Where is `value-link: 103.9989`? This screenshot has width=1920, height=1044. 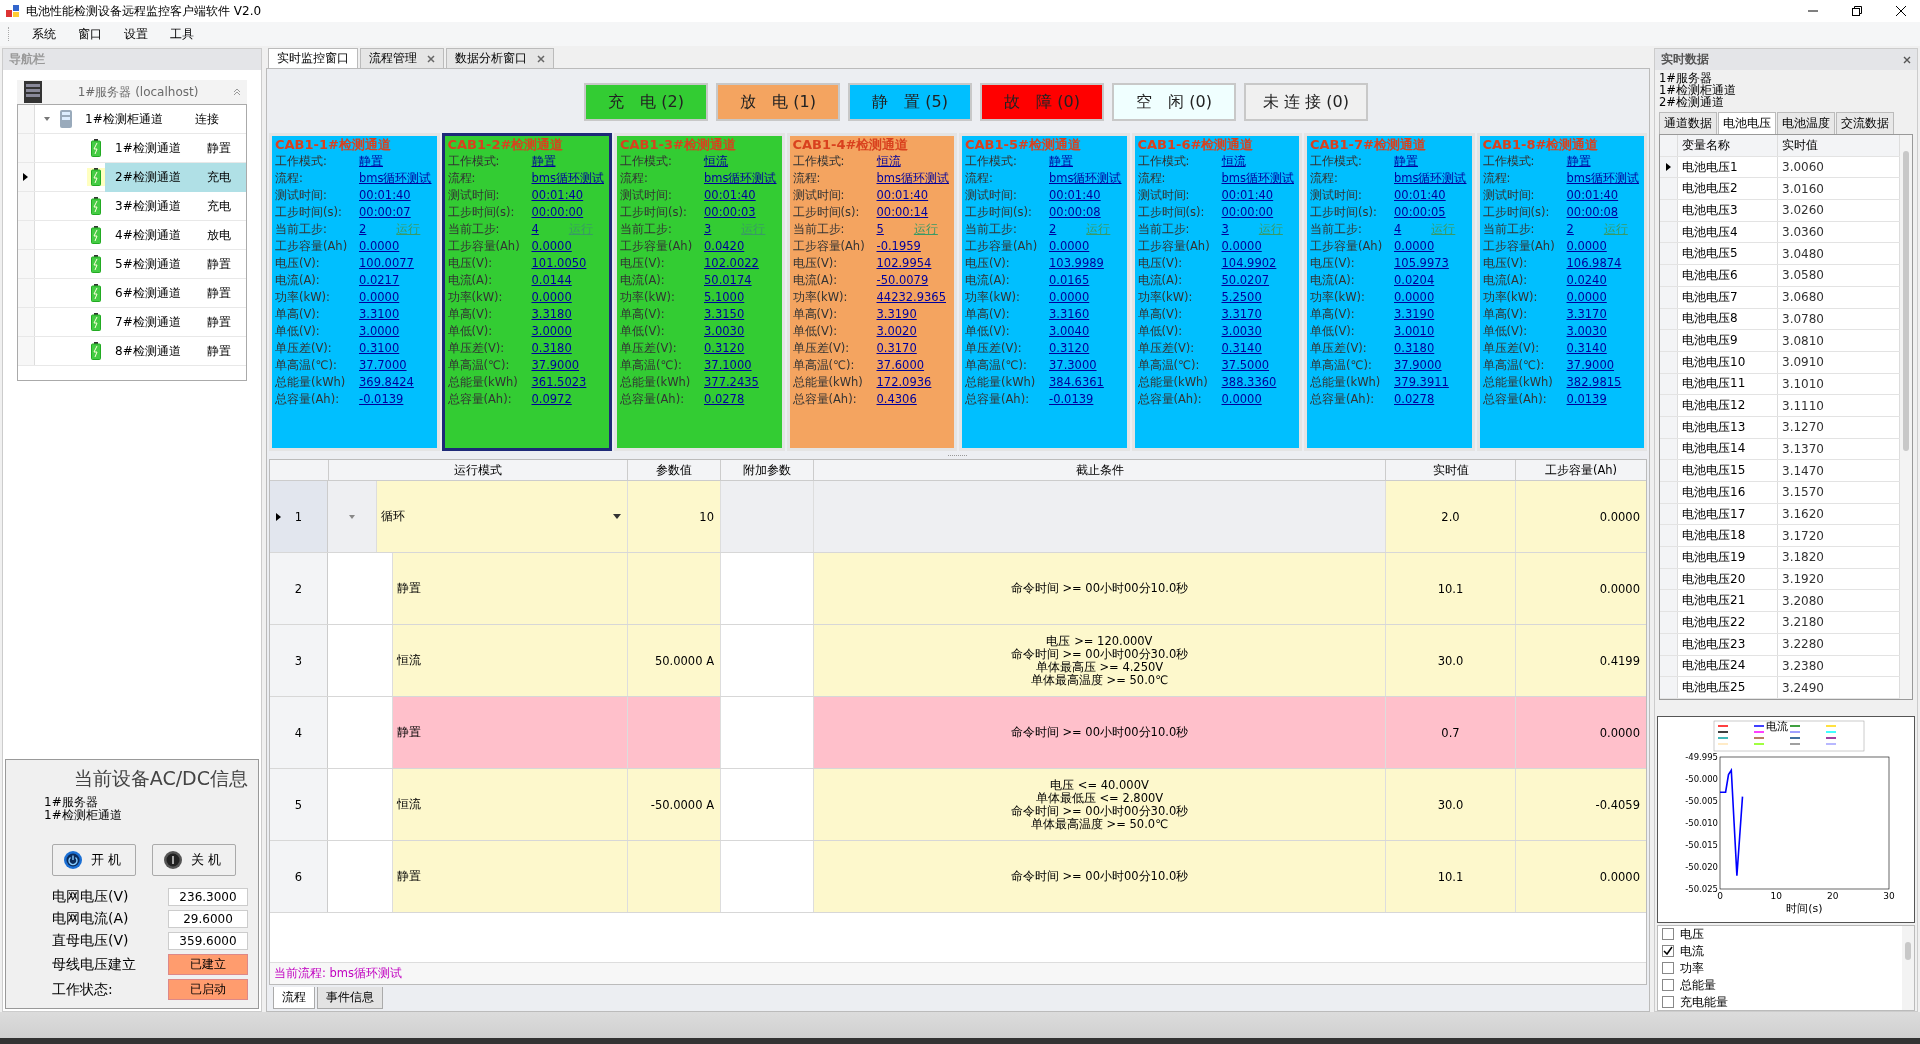 value-link: 103.9989 is located at coordinates (1076, 263).